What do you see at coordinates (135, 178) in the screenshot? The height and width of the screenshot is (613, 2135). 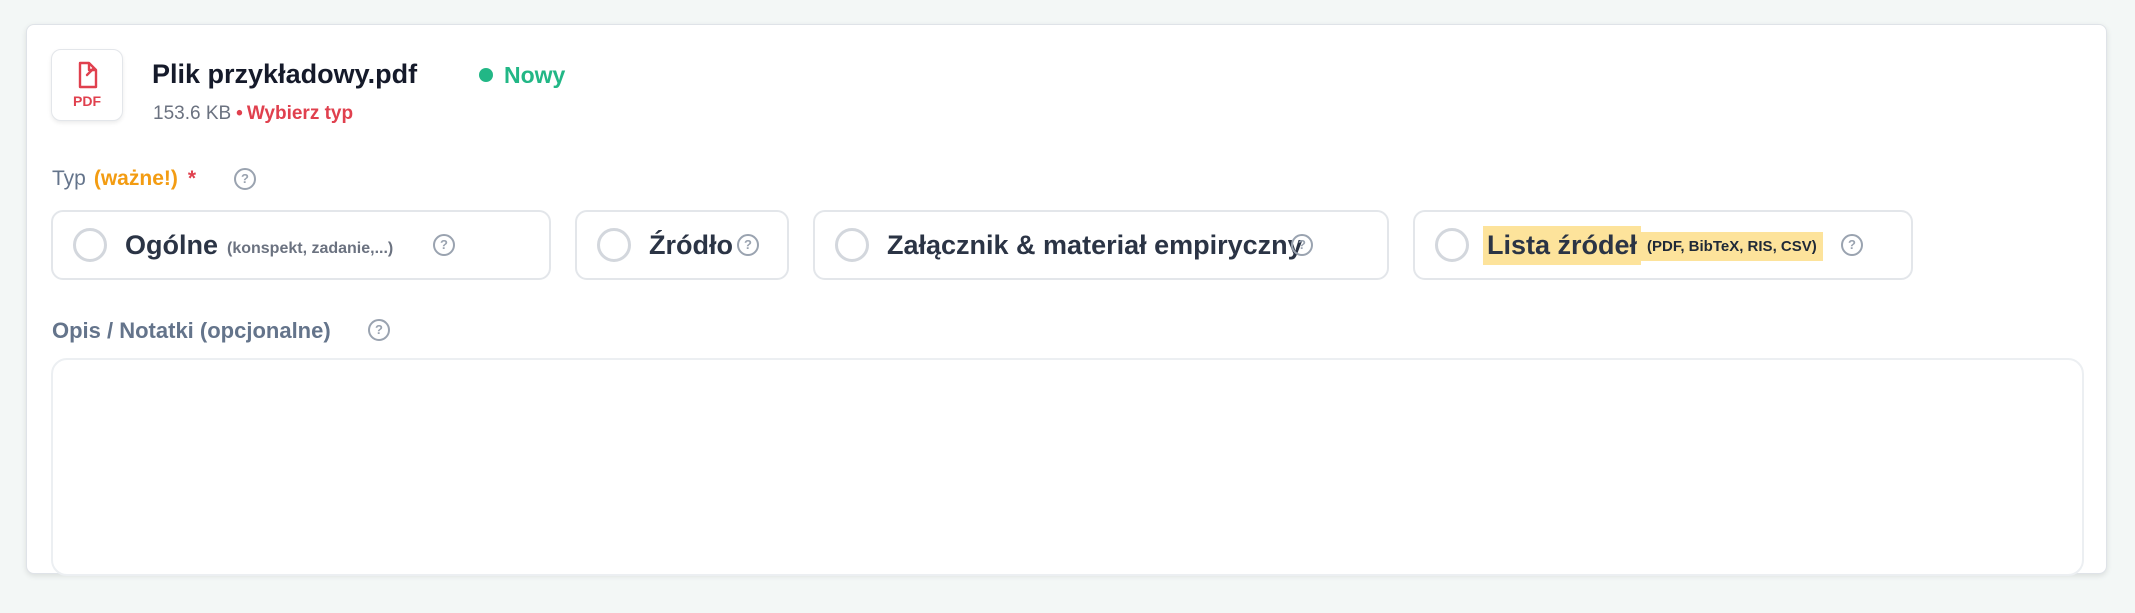 I see `important-note: (ważne!)` at bounding box center [135, 178].